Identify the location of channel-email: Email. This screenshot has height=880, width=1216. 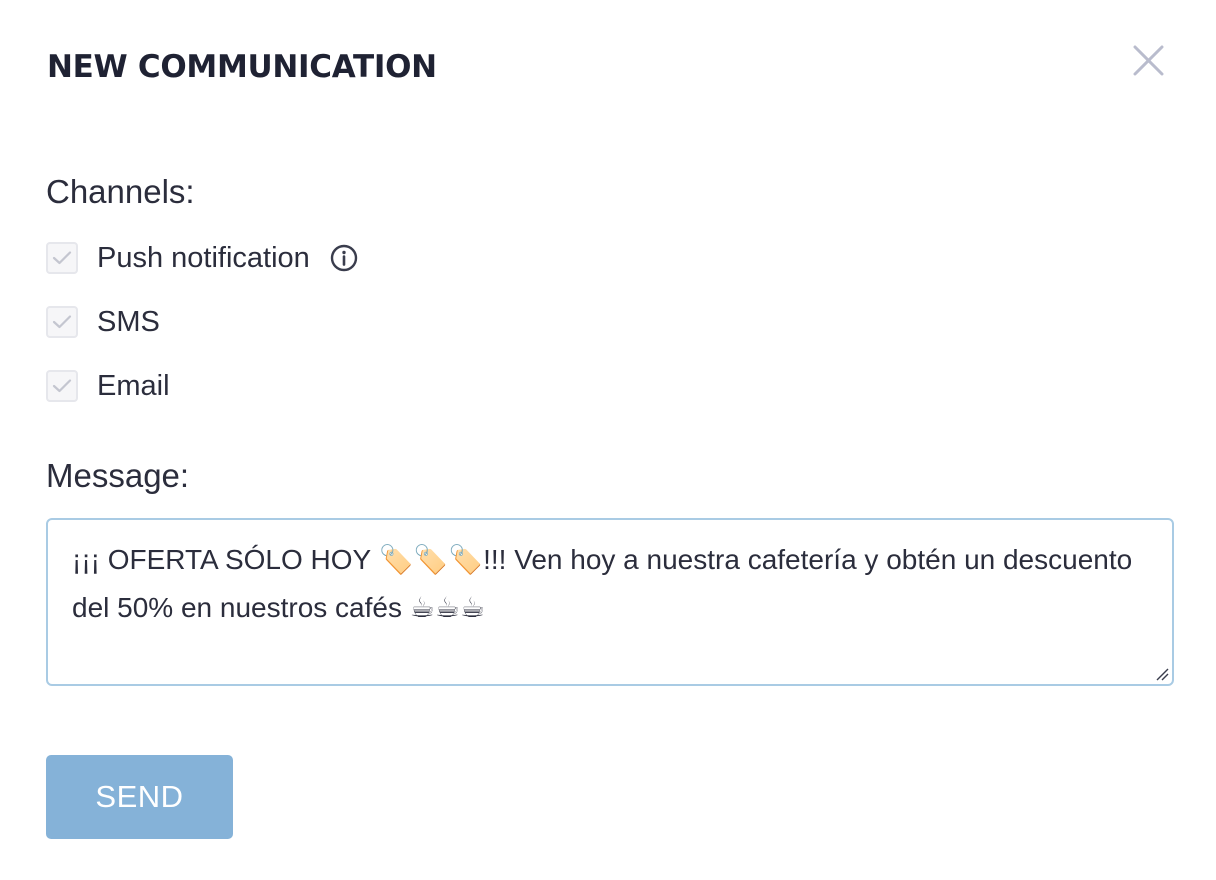
(108, 386).